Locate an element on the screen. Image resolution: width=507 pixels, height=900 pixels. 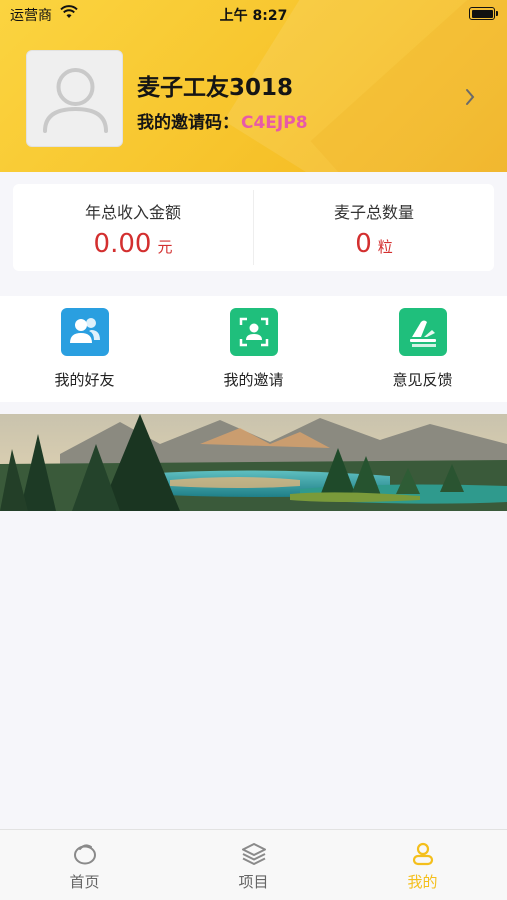
action-my-friends: 我的好友 is located at coordinates (84, 349).